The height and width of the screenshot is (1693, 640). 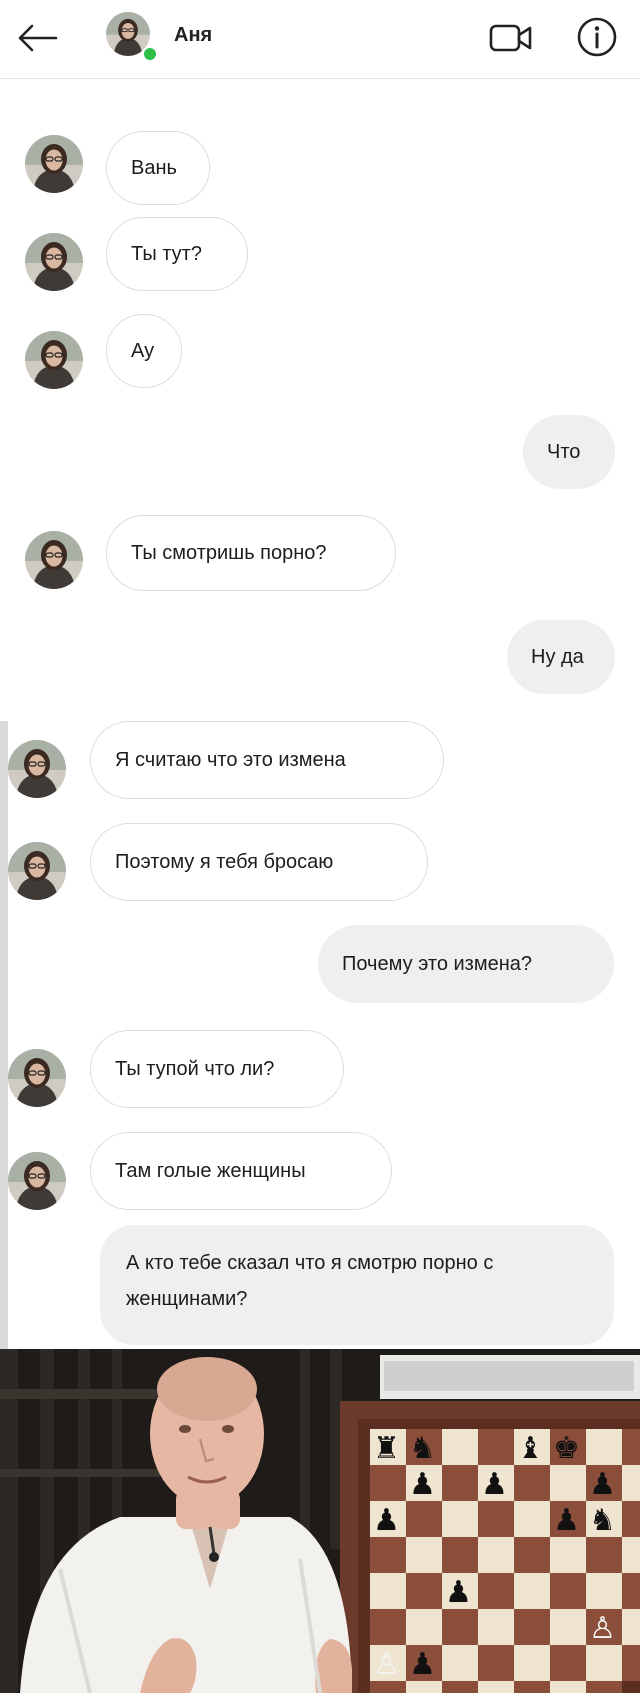 I want to click on info-button, so click(x=597, y=37).